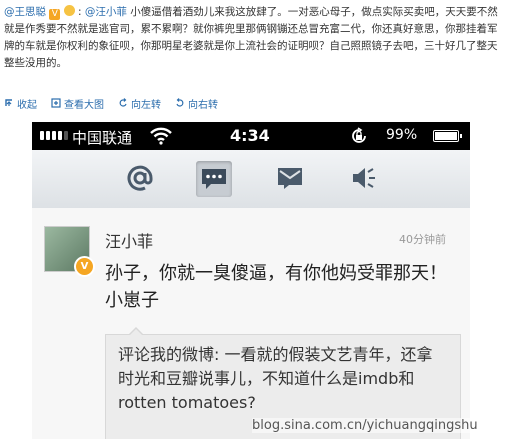 The width and height of the screenshot is (505, 439). I want to click on rotate-right-button: 向右转, so click(196, 103).